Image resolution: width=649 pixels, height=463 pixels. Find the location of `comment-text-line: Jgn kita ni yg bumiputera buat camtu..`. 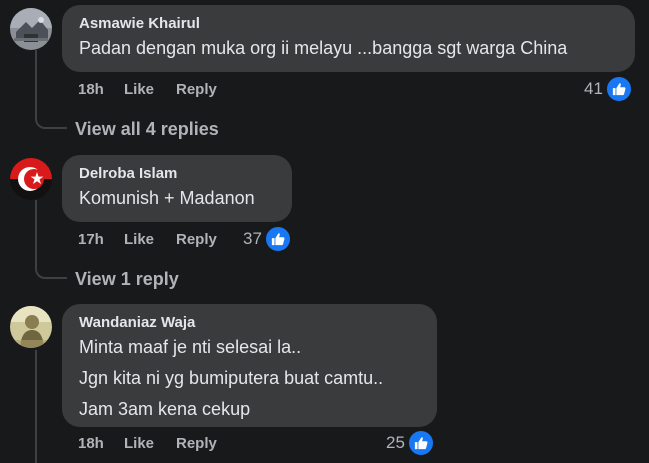

comment-text-line: Jgn kita ni yg bumiputera buat camtu.. is located at coordinates (231, 378).